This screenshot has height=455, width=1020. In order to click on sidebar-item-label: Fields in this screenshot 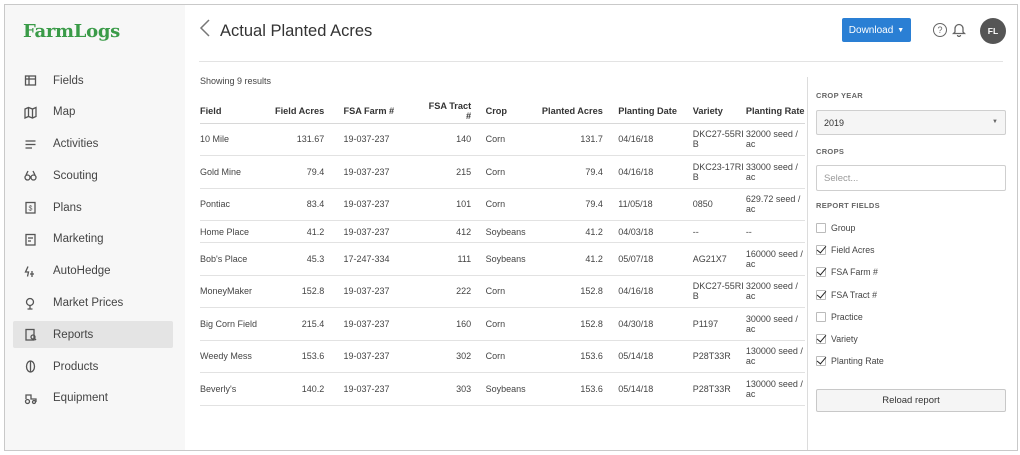, I will do `click(68, 80)`.